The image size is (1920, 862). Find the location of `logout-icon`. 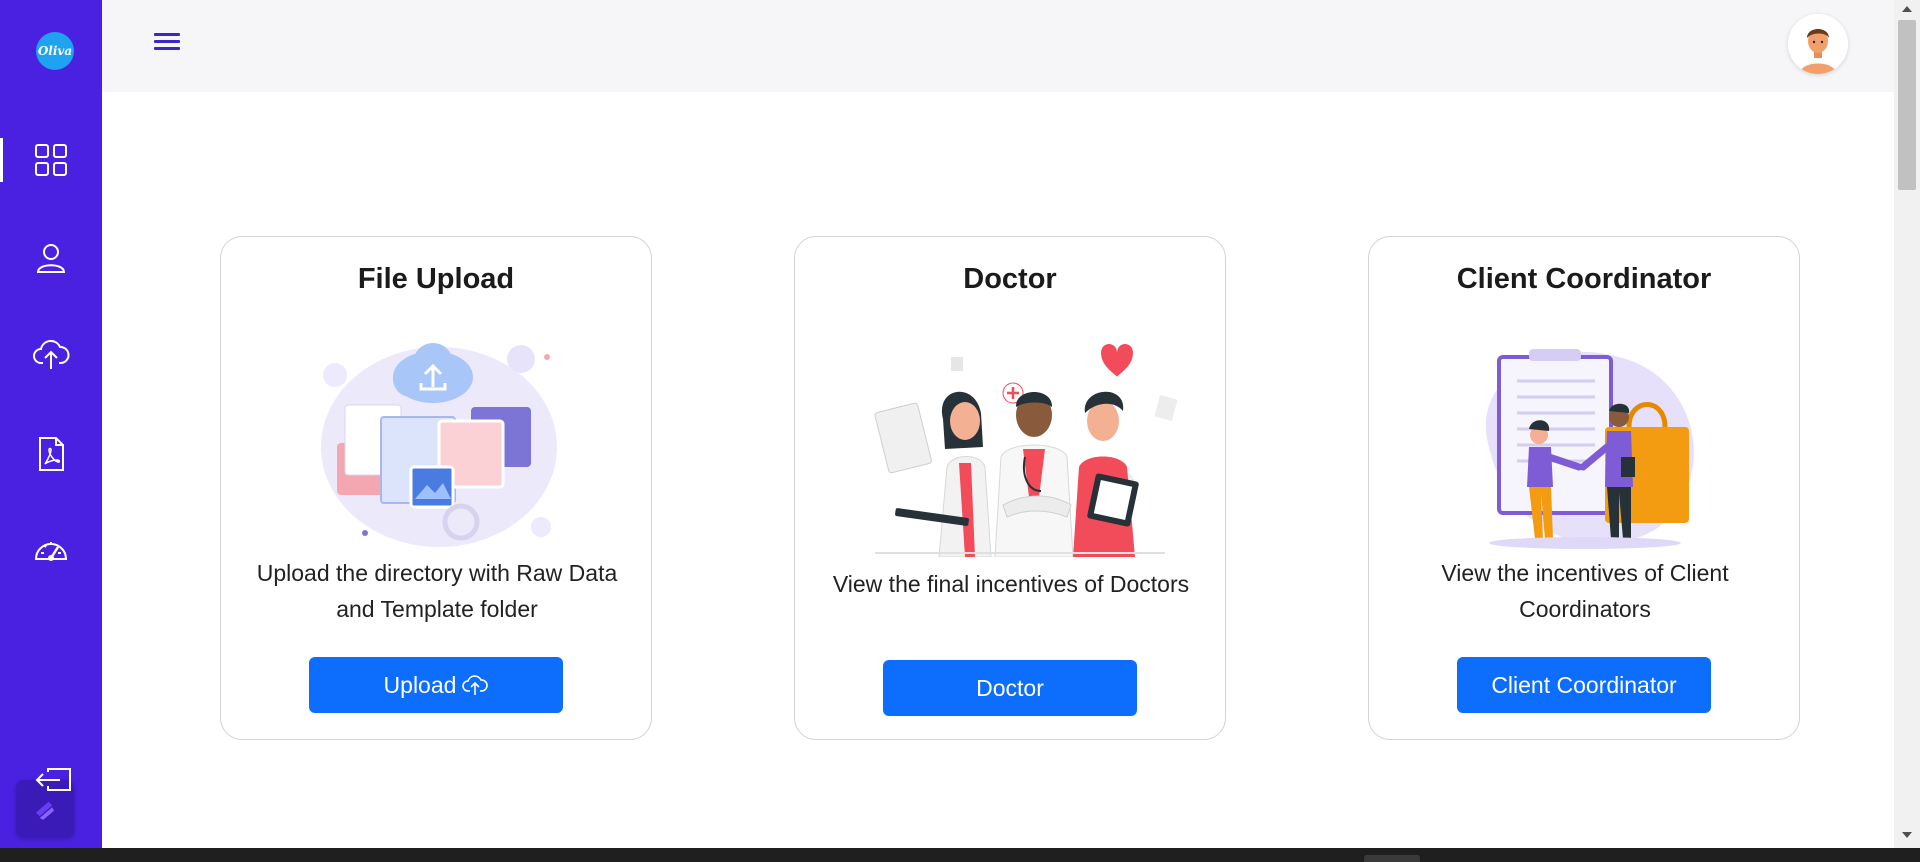

logout-icon is located at coordinates (53, 784).